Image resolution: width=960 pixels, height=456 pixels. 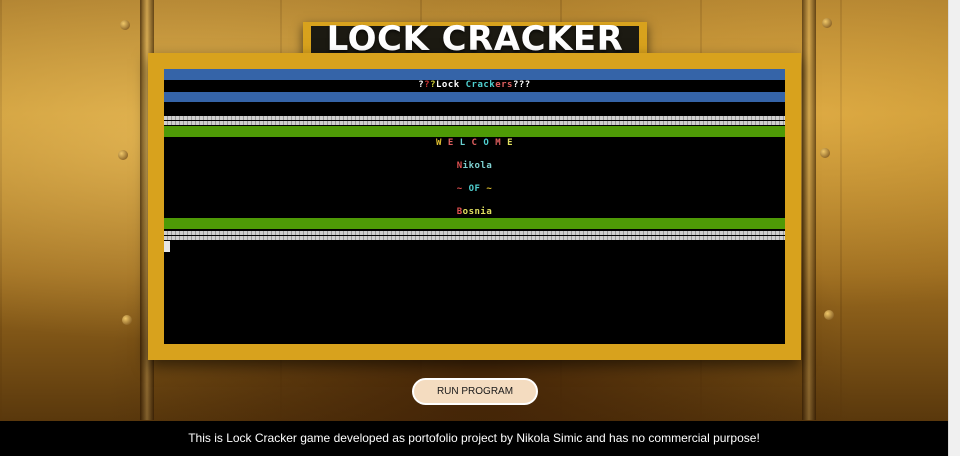 I want to click on country-name: Bosnia, so click(x=474, y=212).